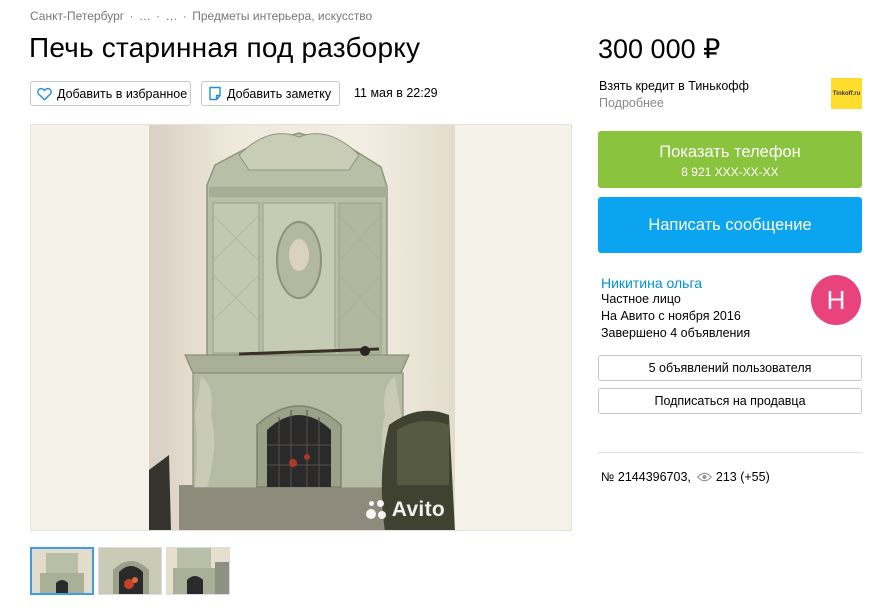  I want to click on subscribe-seller-button: Подписаться на продавца, so click(730, 401).